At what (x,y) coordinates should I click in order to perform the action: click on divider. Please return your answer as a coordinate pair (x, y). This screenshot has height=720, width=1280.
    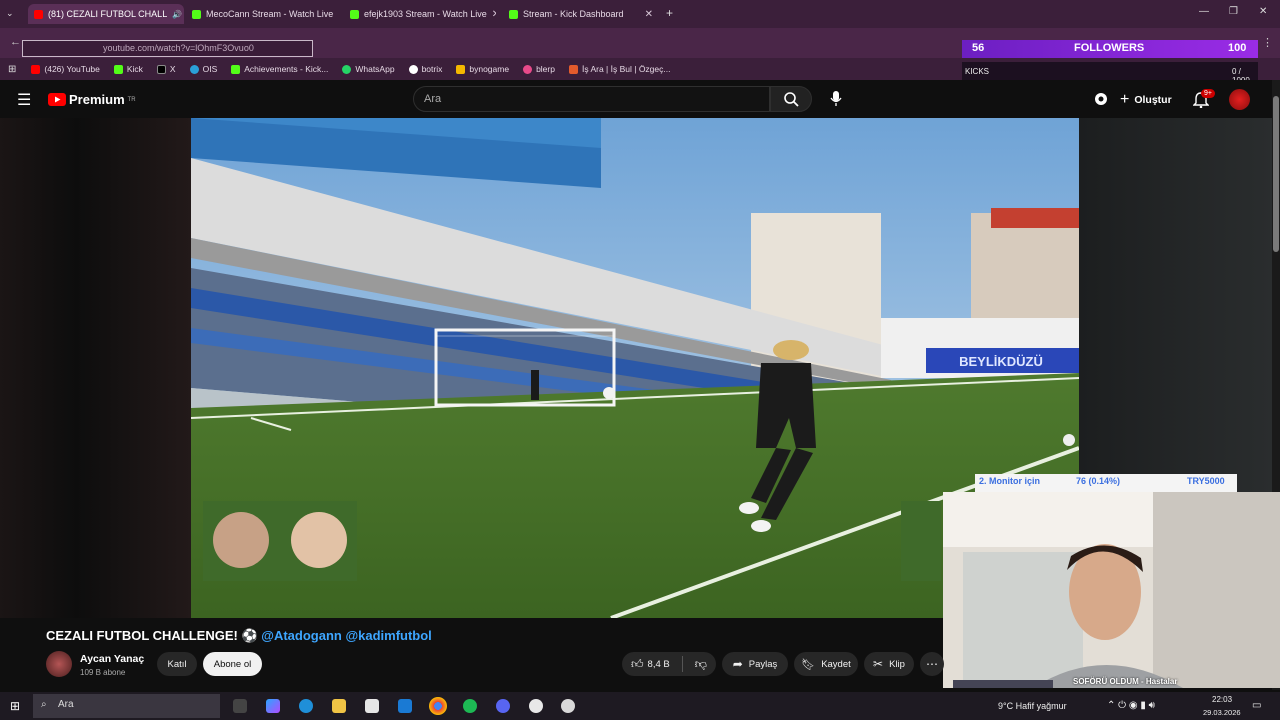
    Looking at the image, I should click on (682, 664).